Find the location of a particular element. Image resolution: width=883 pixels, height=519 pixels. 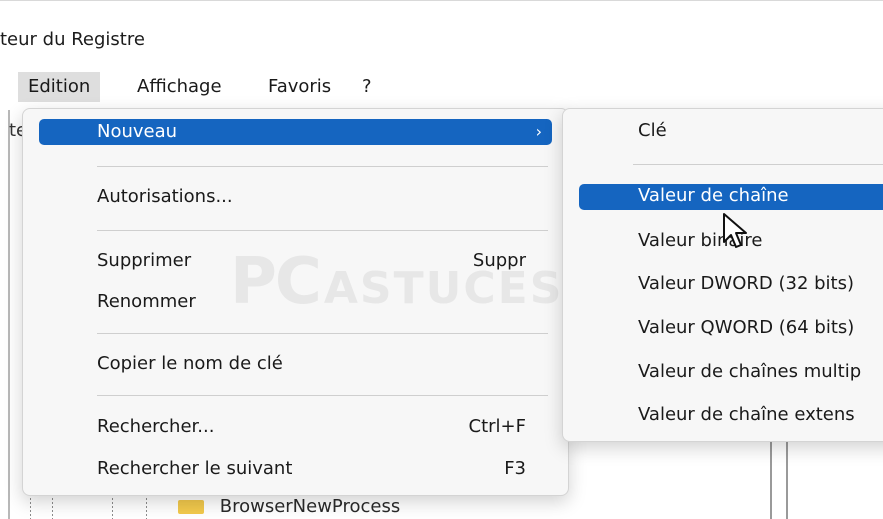

menu-item-label: Renommer is located at coordinates (146, 301).